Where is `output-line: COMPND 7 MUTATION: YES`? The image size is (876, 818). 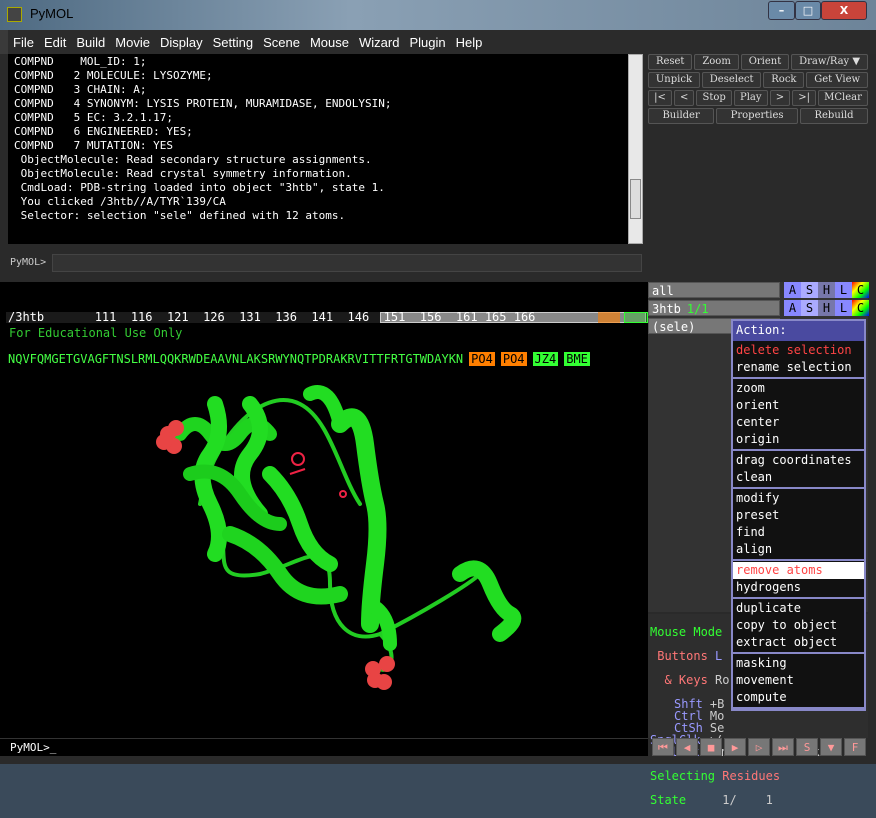
output-line: COMPND 7 MUTATION: YES is located at coordinates (93, 145).